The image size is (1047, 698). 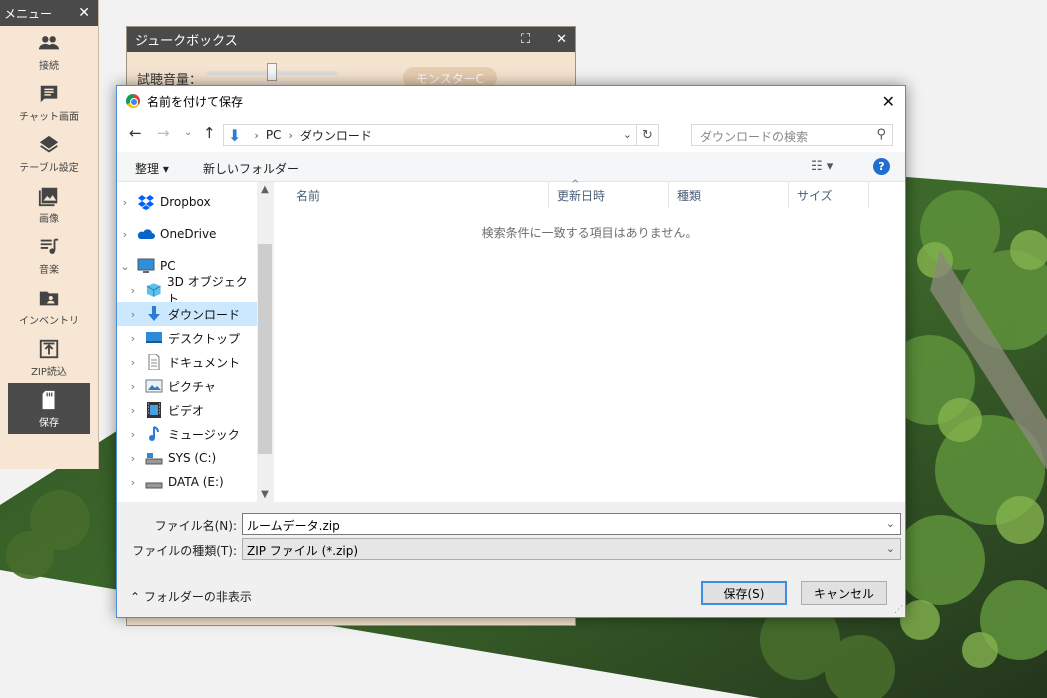 I want to click on chevron-down-icon: ▼, so click(x=265, y=494).